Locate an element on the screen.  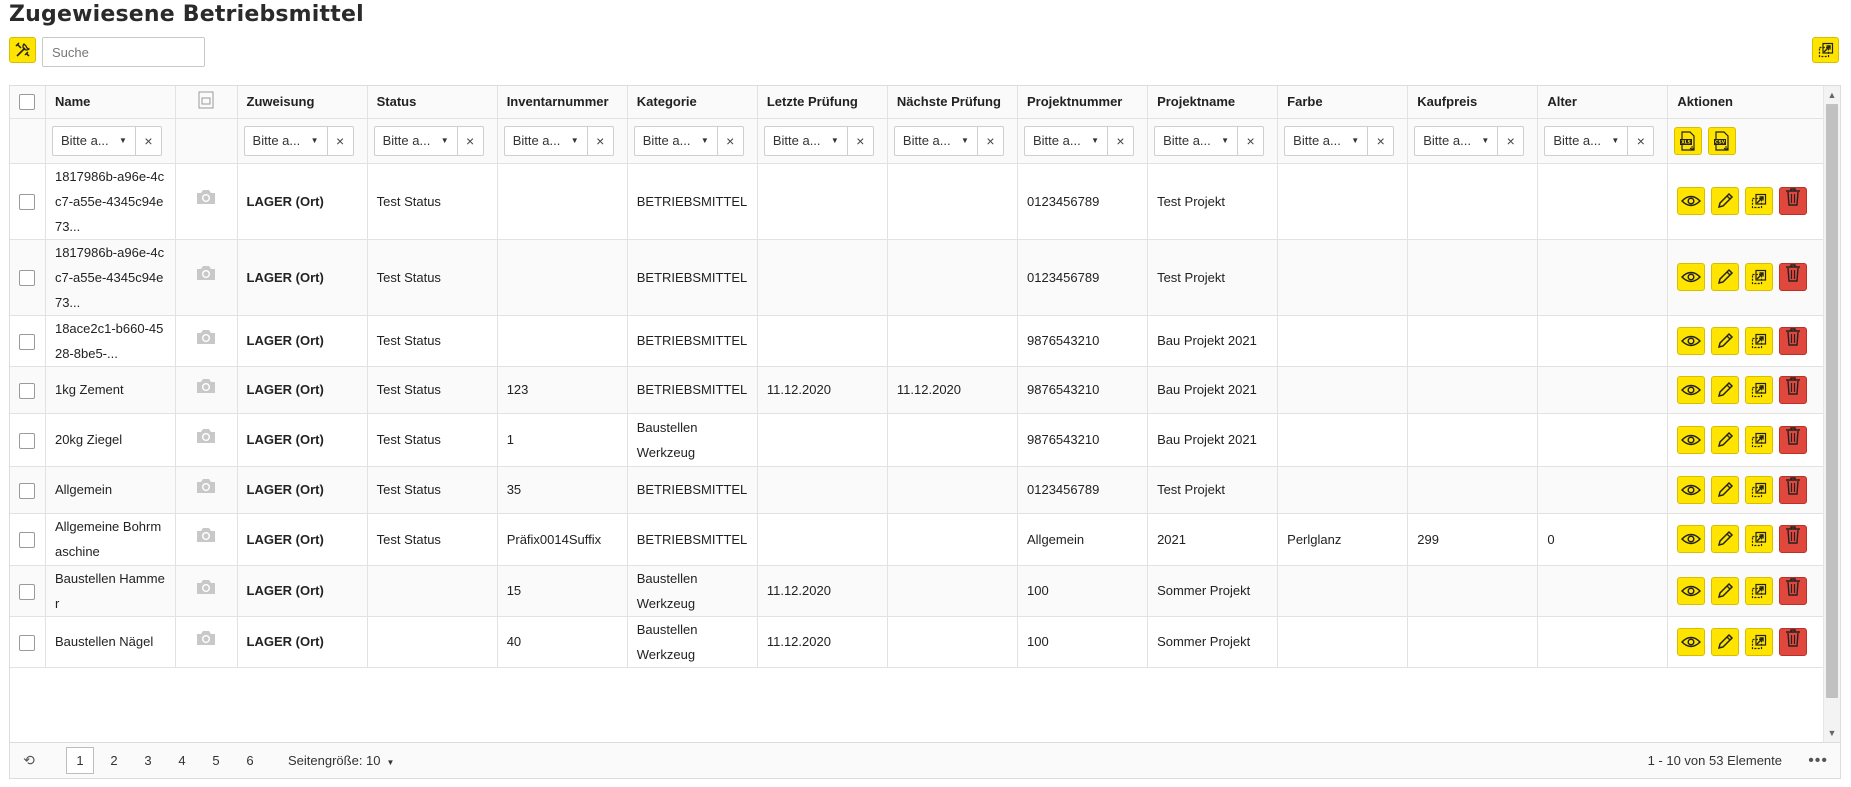
excel-export-button: XLS is located at coordinates (1688, 140).